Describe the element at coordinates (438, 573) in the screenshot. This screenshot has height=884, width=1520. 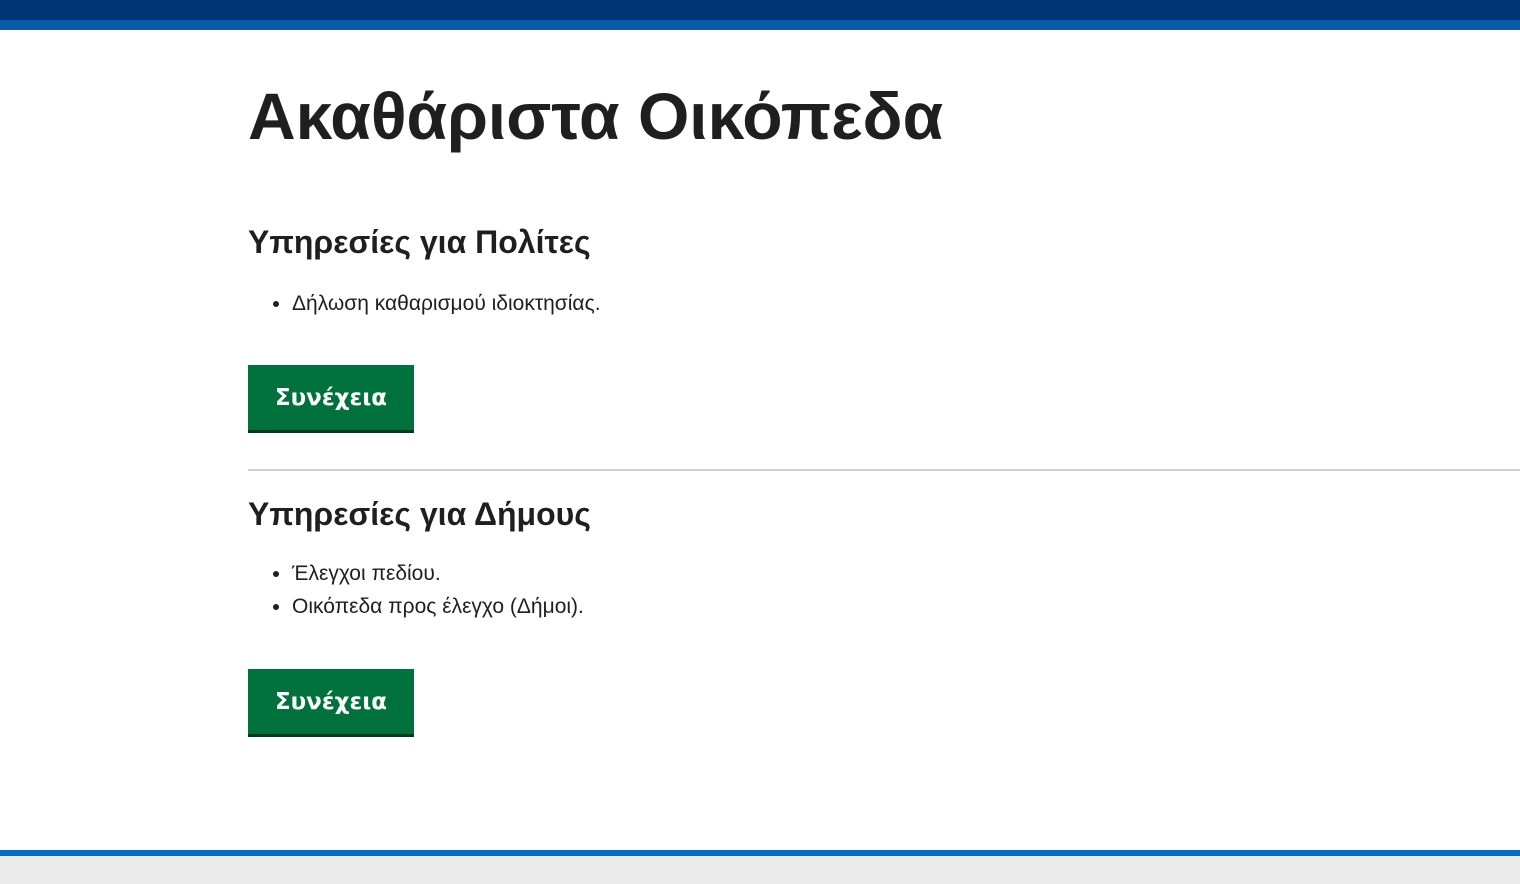
I see `list-item: Έλεγχοι πεδίου.` at that location.